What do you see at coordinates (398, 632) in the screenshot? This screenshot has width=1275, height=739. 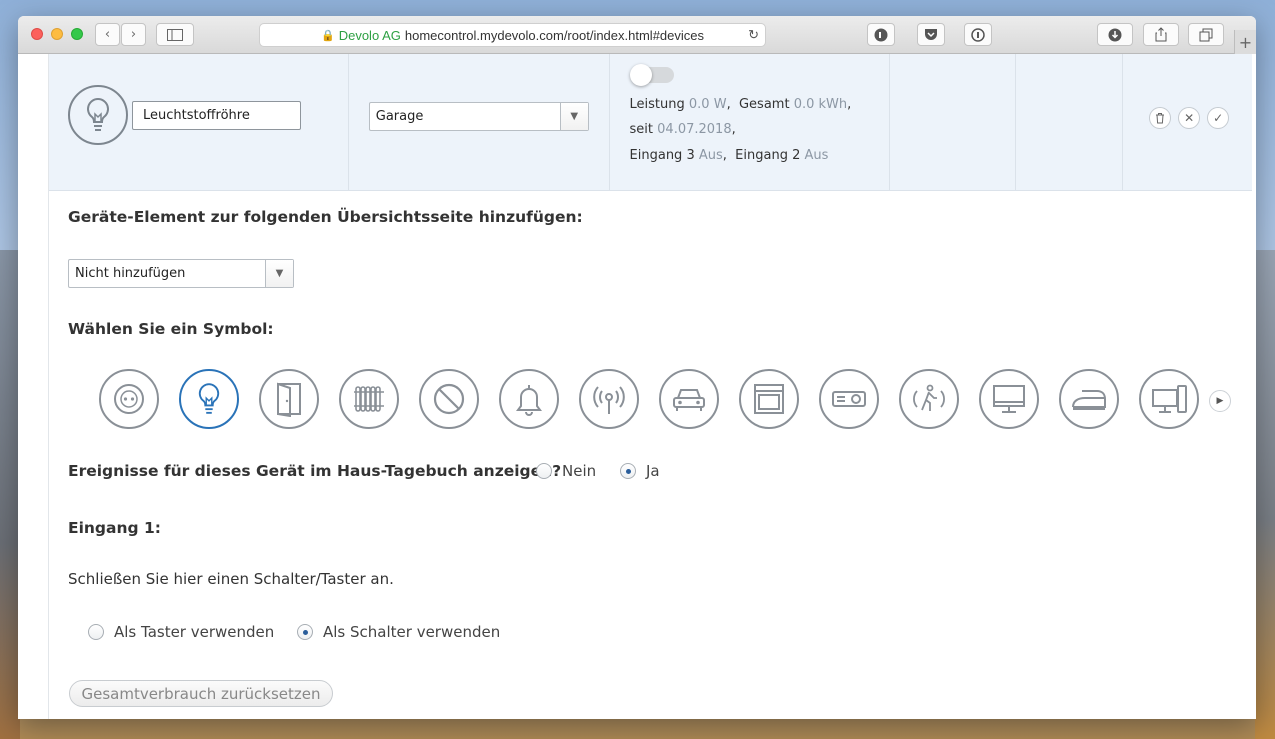 I see `schalter-radio: Als Schalter verwenden` at bounding box center [398, 632].